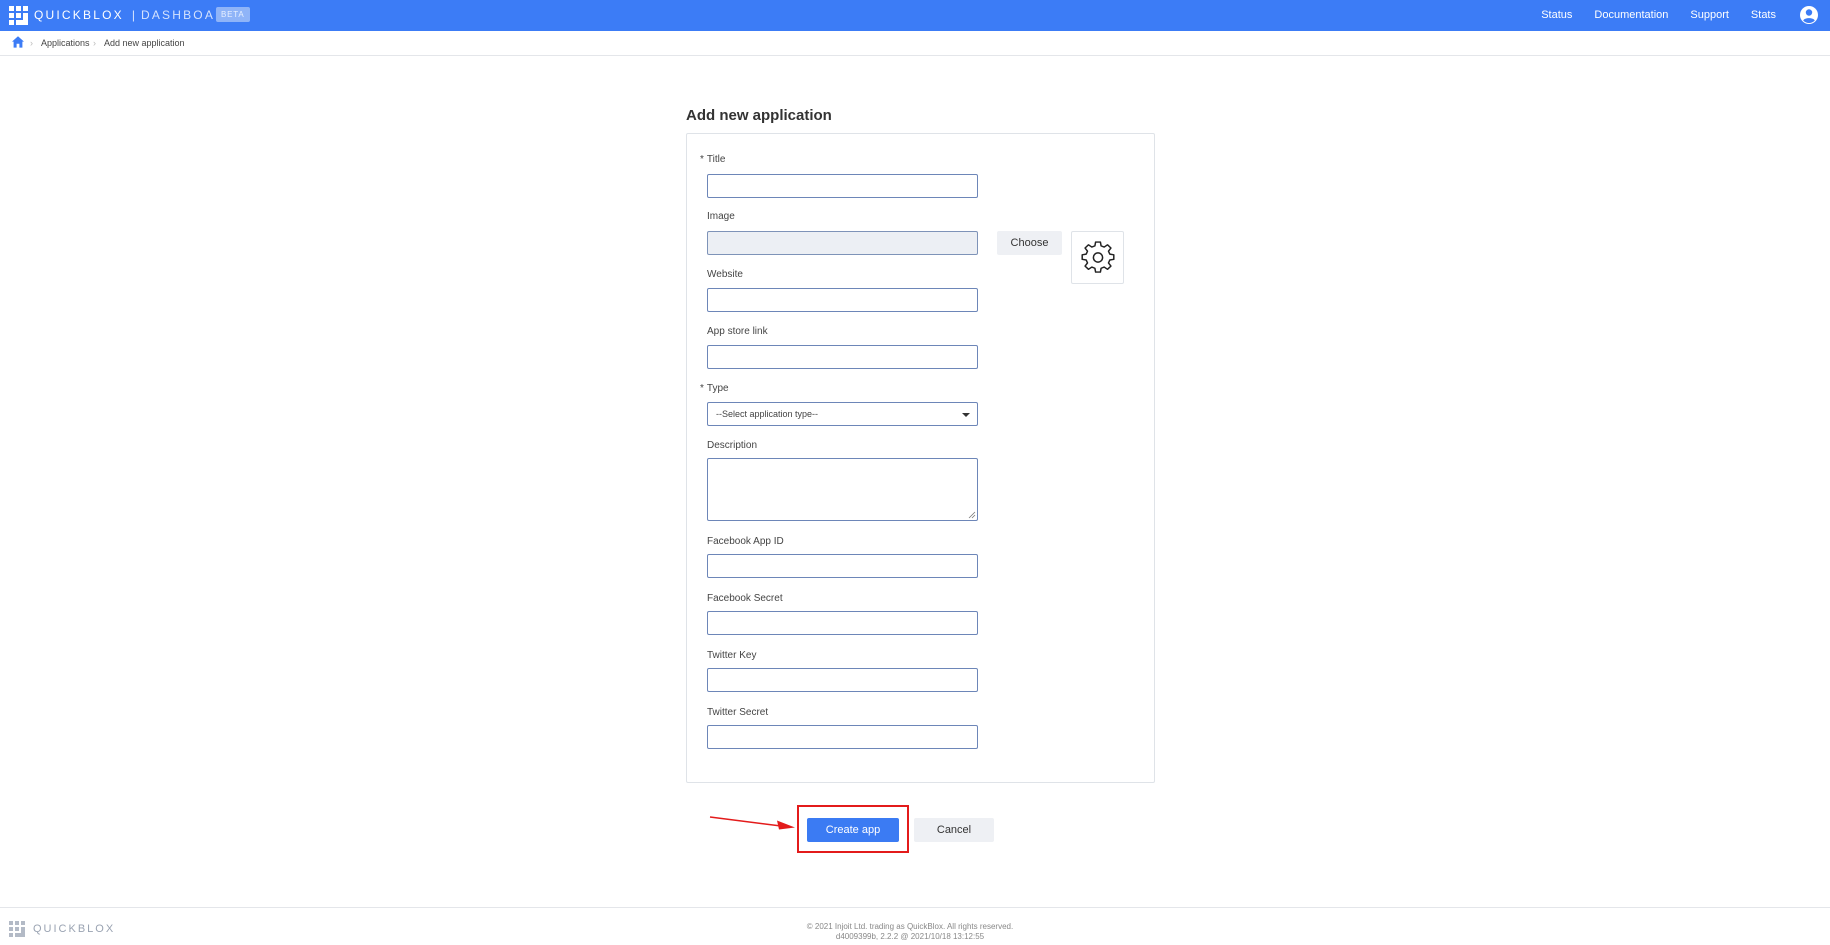  I want to click on facebook-secret-input, so click(842, 623).